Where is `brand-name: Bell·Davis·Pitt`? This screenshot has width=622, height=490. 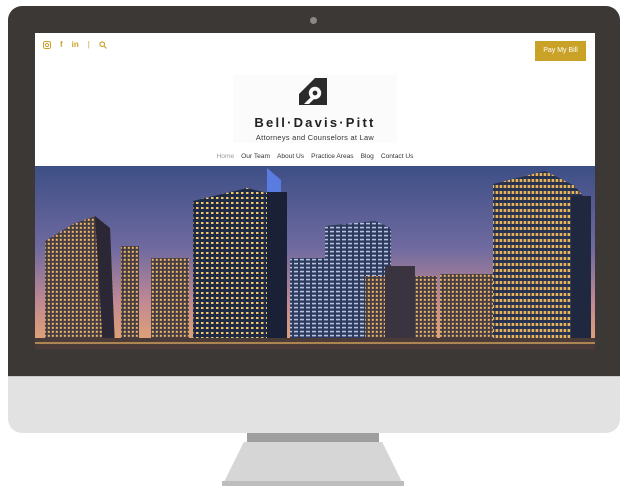
brand-name: Bell·Davis·Pitt is located at coordinates (315, 122).